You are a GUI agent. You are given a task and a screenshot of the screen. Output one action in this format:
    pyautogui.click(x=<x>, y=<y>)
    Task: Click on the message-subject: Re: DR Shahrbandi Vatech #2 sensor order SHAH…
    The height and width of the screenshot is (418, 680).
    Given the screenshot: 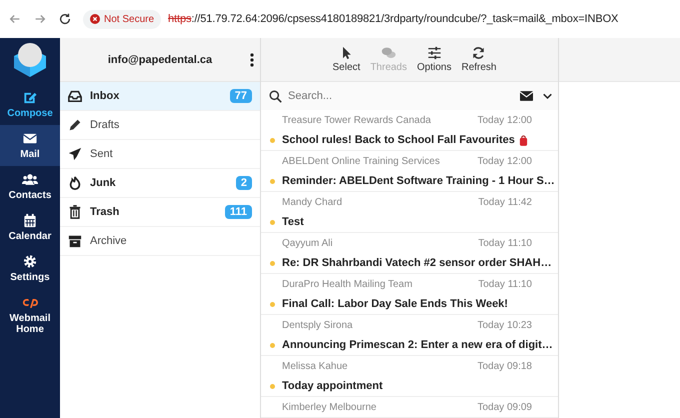 What is the action you would take?
    pyautogui.click(x=417, y=263)
    